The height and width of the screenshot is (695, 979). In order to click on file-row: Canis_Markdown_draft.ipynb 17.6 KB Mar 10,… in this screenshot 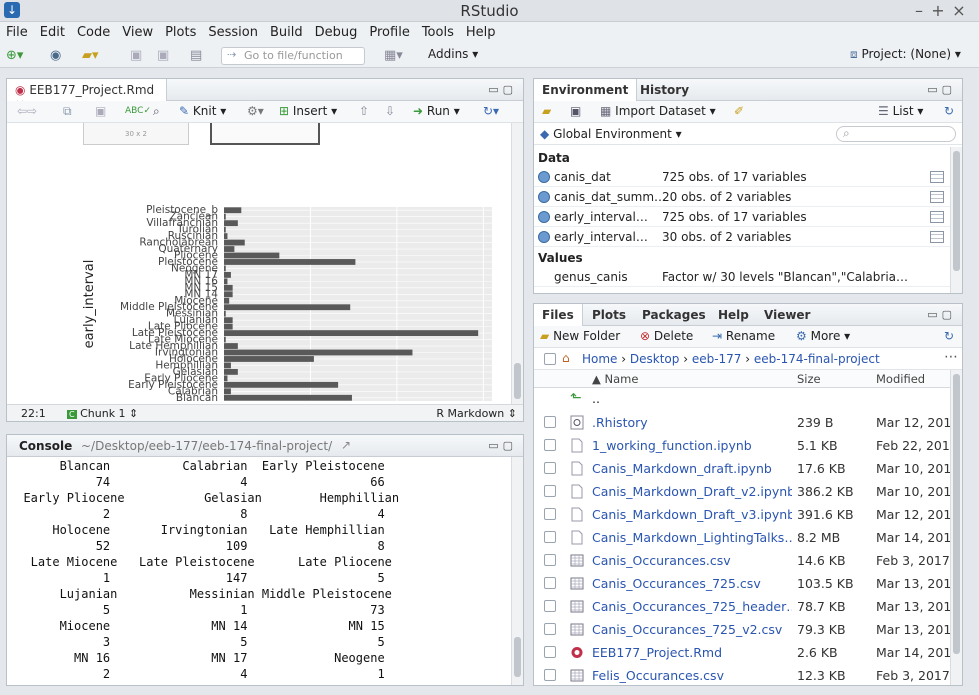, I will do `click(748, 468)`.